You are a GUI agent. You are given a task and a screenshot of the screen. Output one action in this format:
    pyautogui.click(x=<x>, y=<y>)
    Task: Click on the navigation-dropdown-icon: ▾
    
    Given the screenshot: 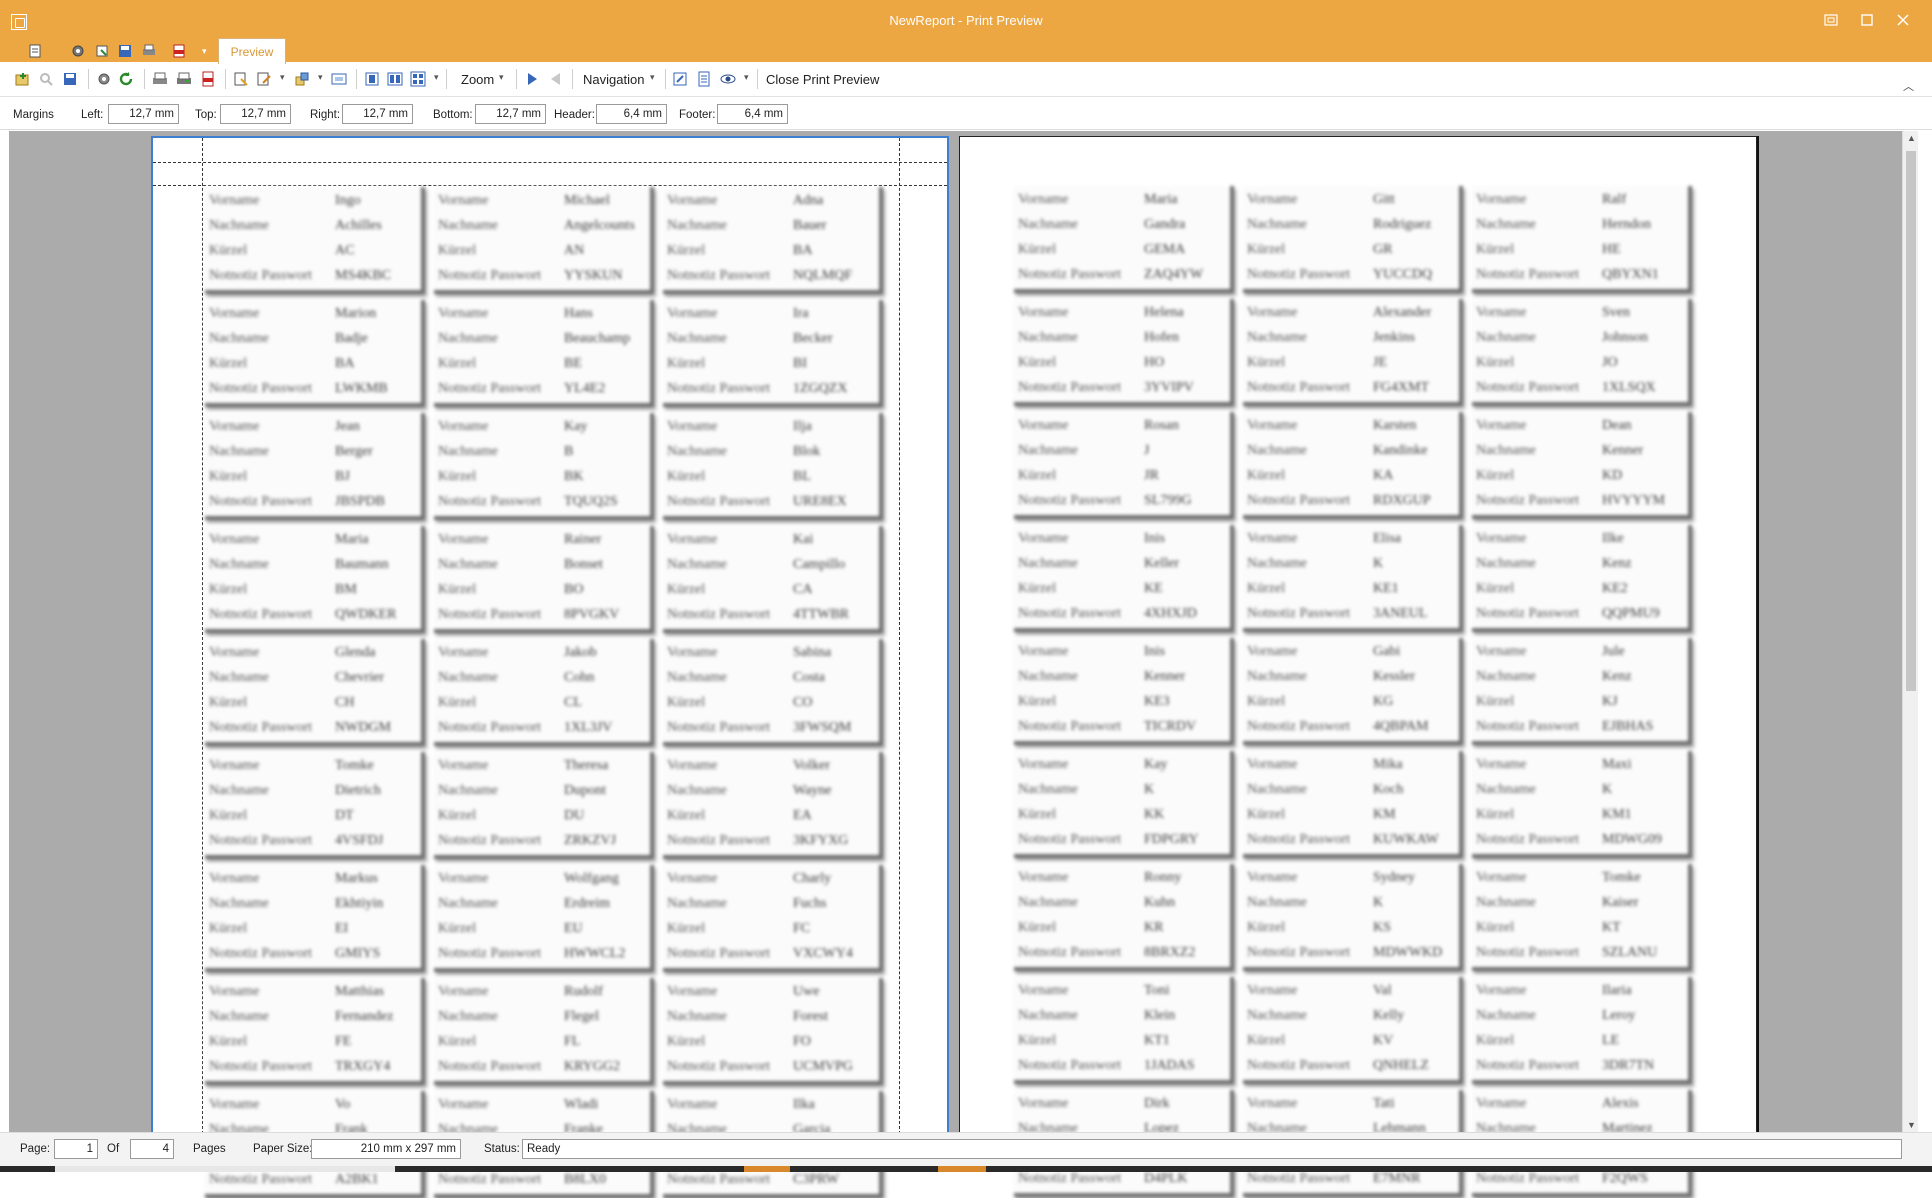 What is the action you would take?
    pyautogui.click(x=652, y=77)
    